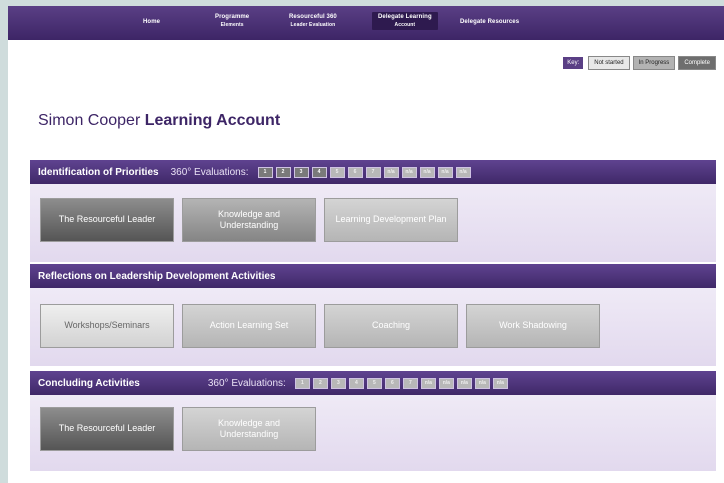 Image resolution: width=724 pixels, height=483 pixels. I want to click on tile-learning-development-plan: Learning Development Plan, so click(391, 220).